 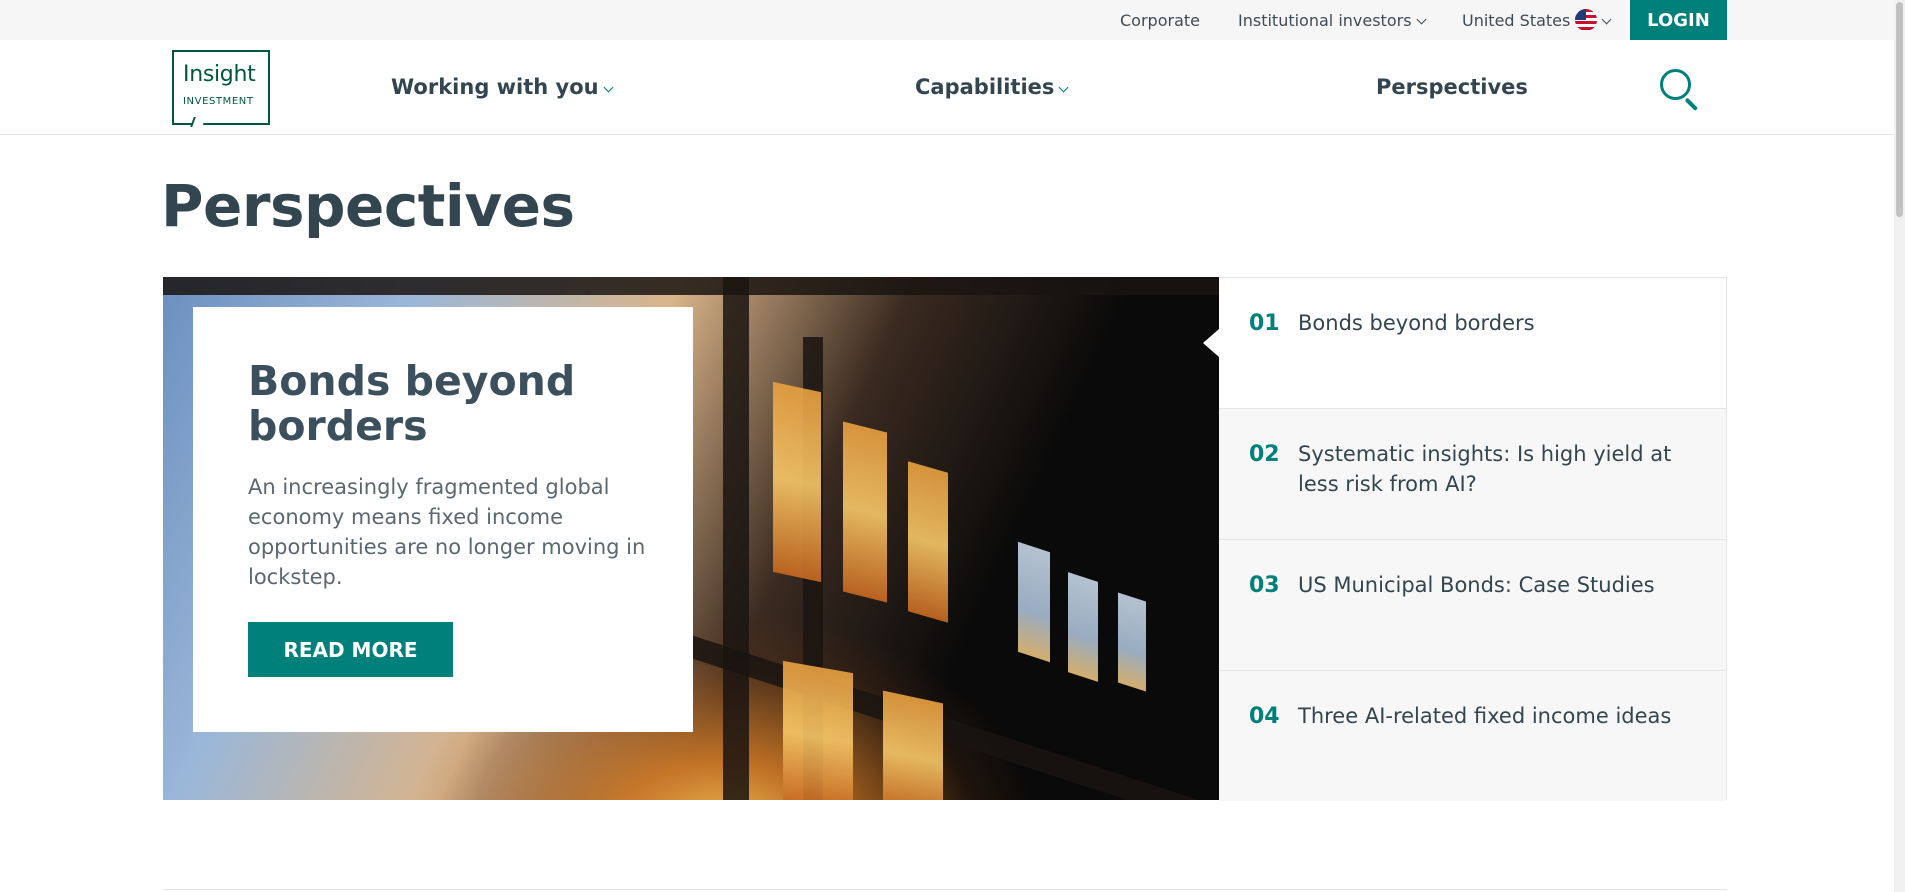 What do you see at coordinates (945, 889) in the screenshot?
I see `section-divider` at bounding box center [945, 889].